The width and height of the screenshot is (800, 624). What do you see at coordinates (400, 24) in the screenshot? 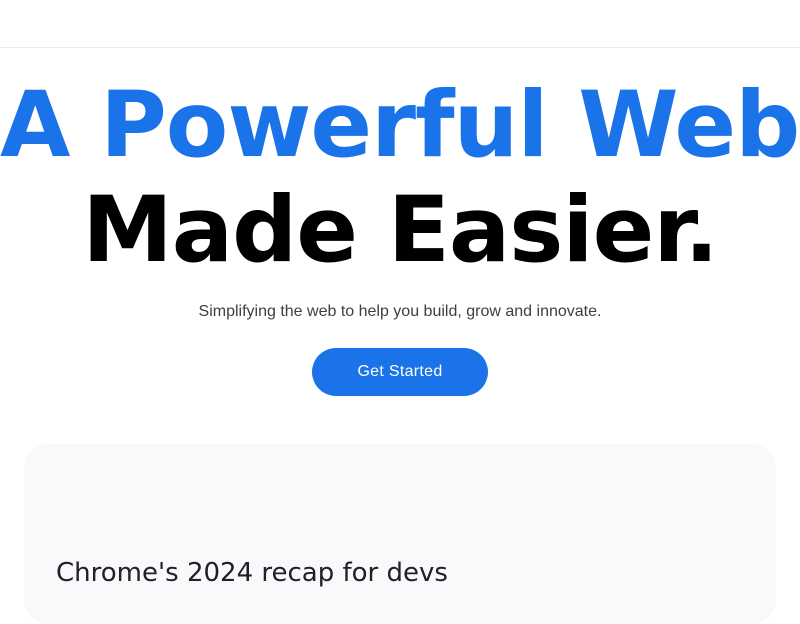
I see `top-navigation-bar` at bounding box center [400, 24].